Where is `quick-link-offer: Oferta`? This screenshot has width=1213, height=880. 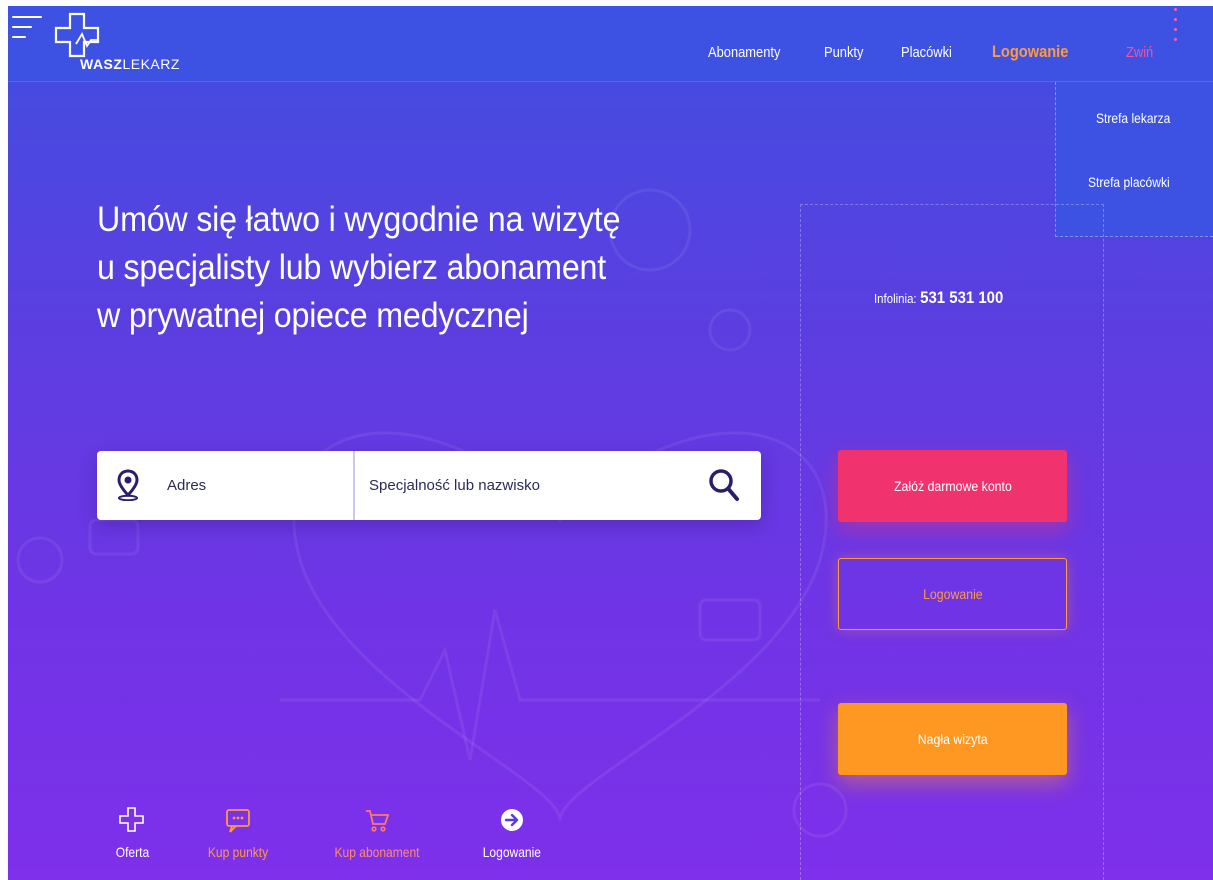
quick-link-offer: Oferta is located at coordinates (132, 834).